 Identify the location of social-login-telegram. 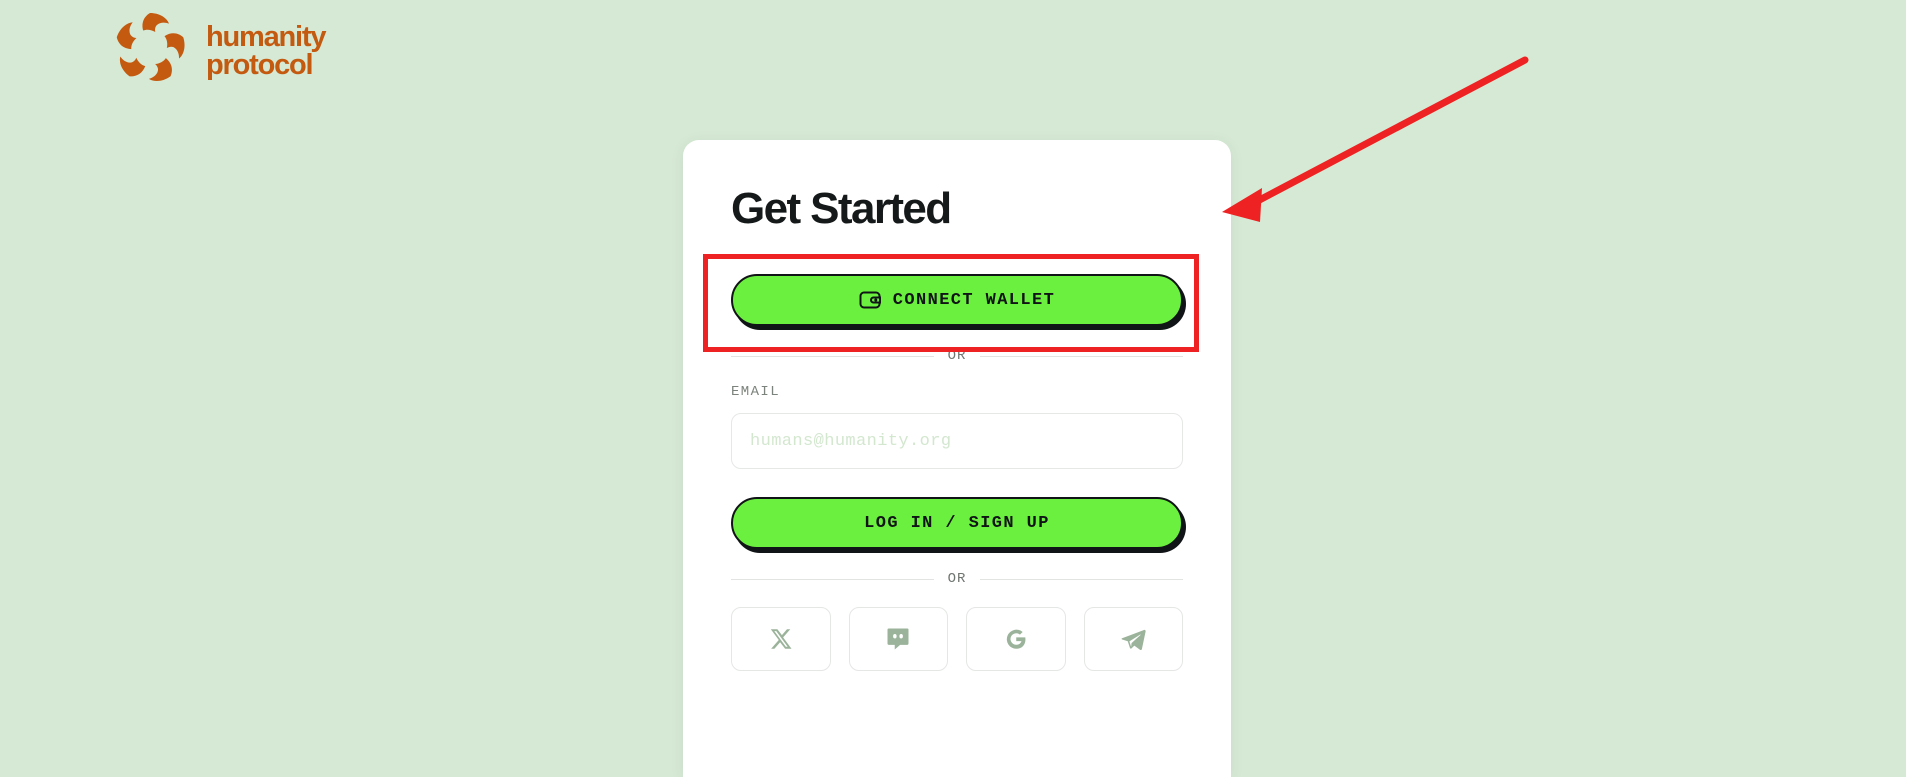
(1133, 639).